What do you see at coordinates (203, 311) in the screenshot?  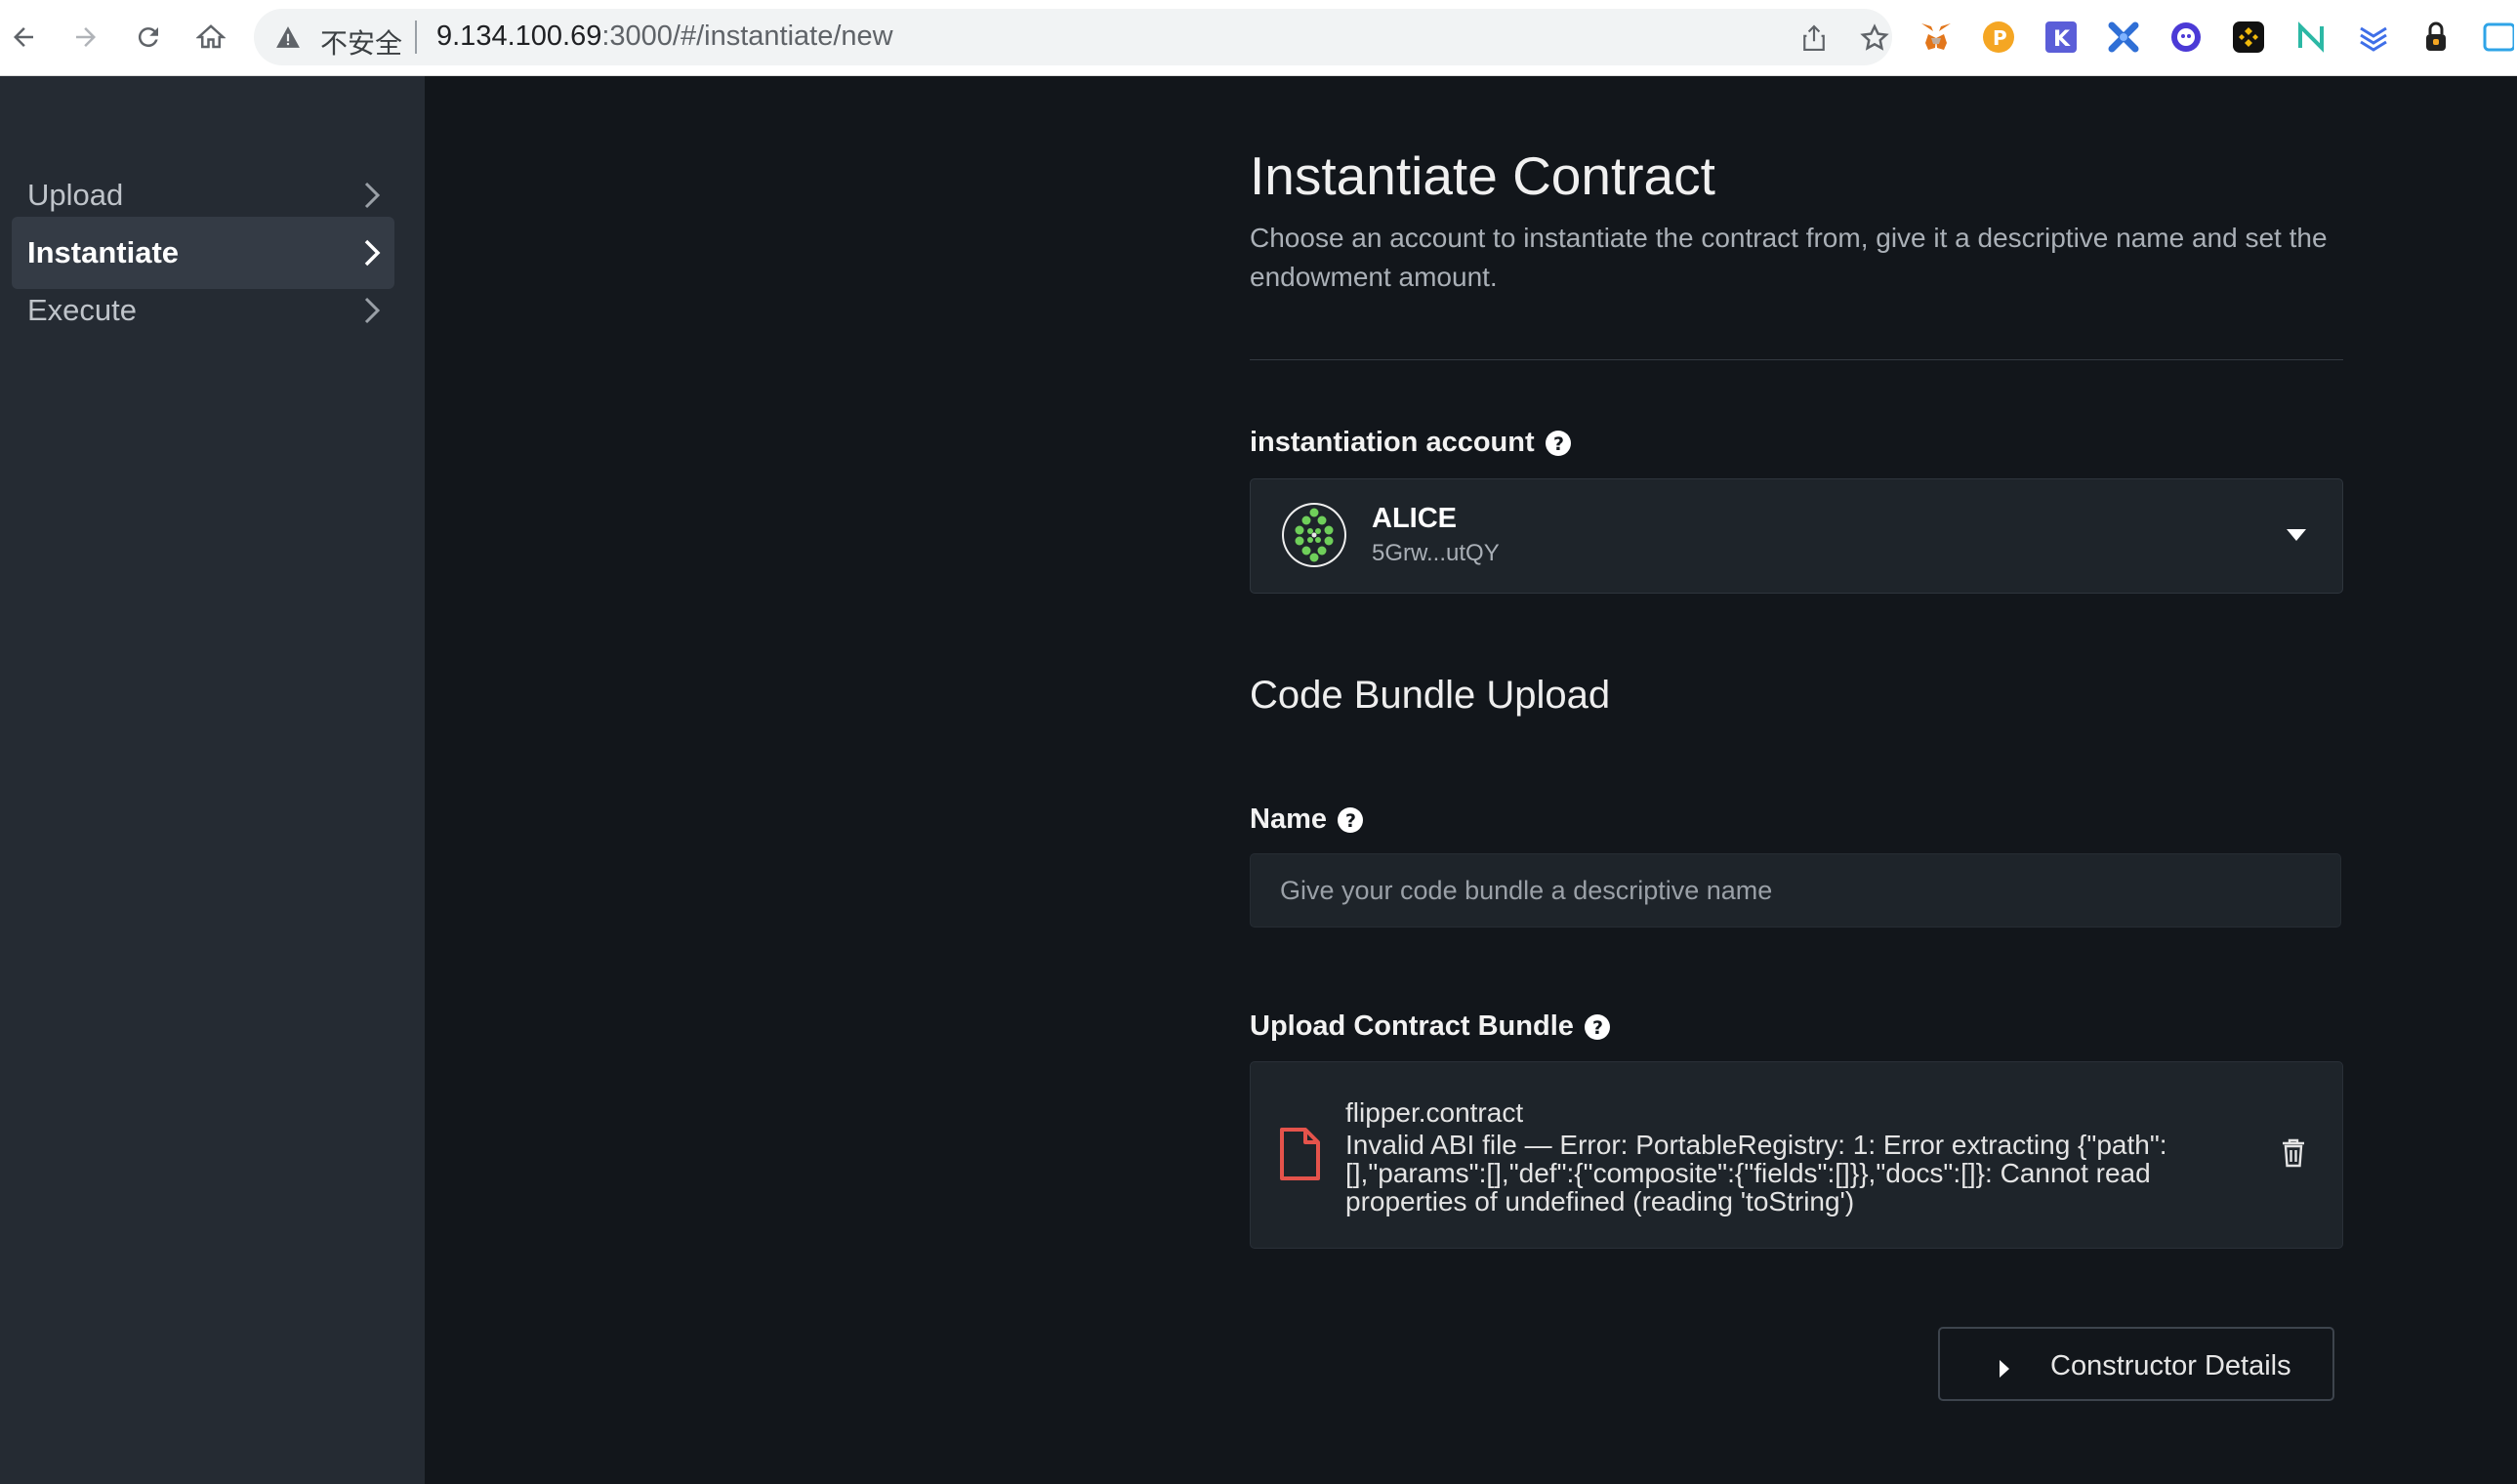 I see `sidebar-item-execute: Execute` at bounding box center [203, 311].